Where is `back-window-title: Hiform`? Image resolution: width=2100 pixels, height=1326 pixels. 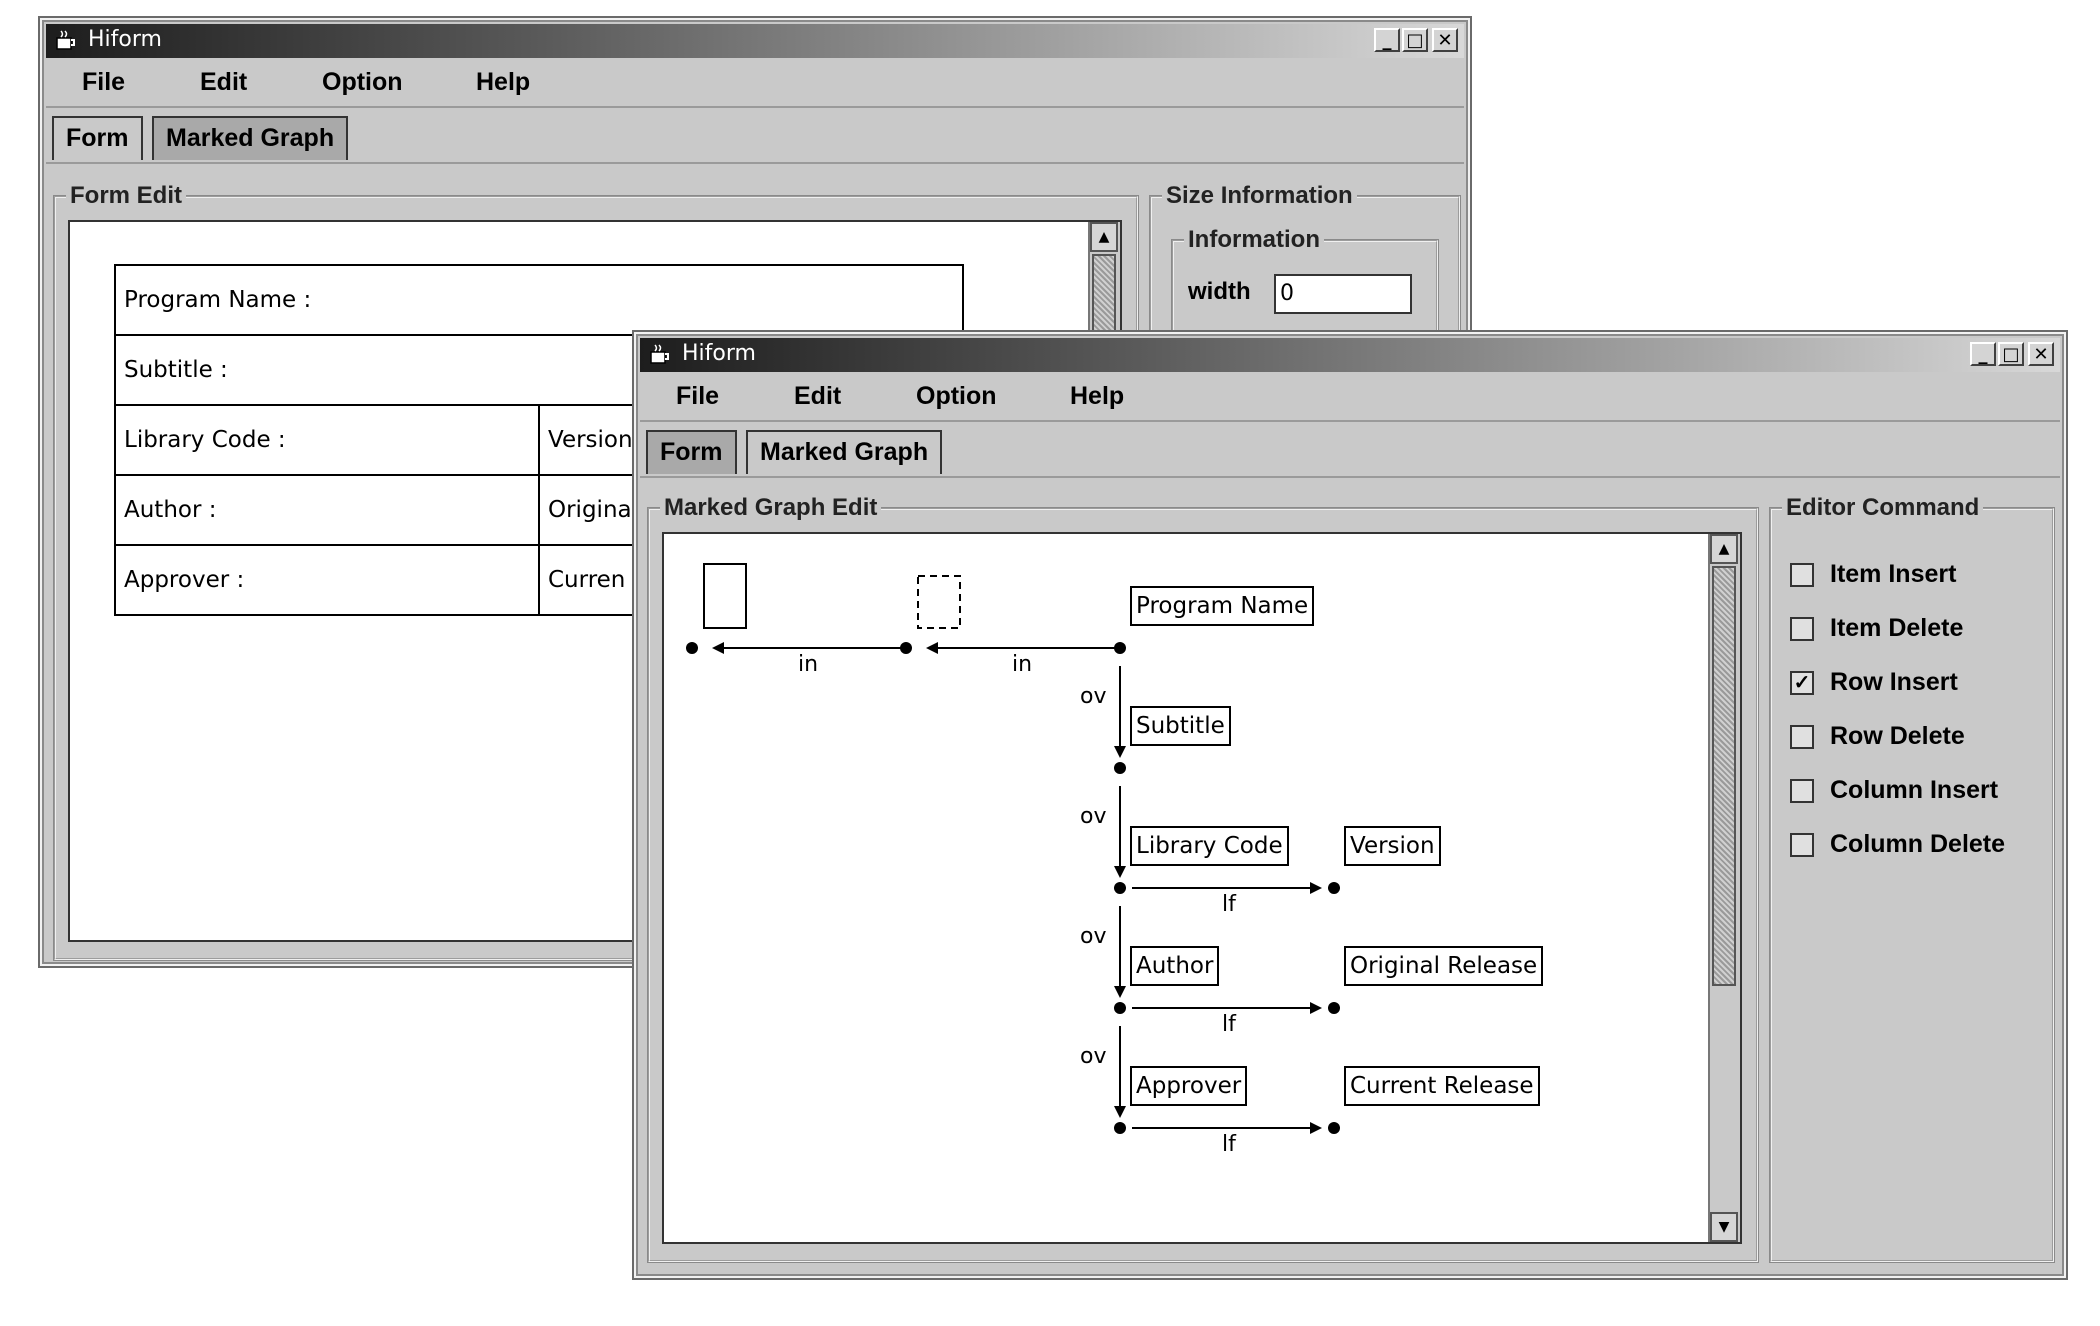 back-window-title: Hiform is located at coordinates (125, 39).